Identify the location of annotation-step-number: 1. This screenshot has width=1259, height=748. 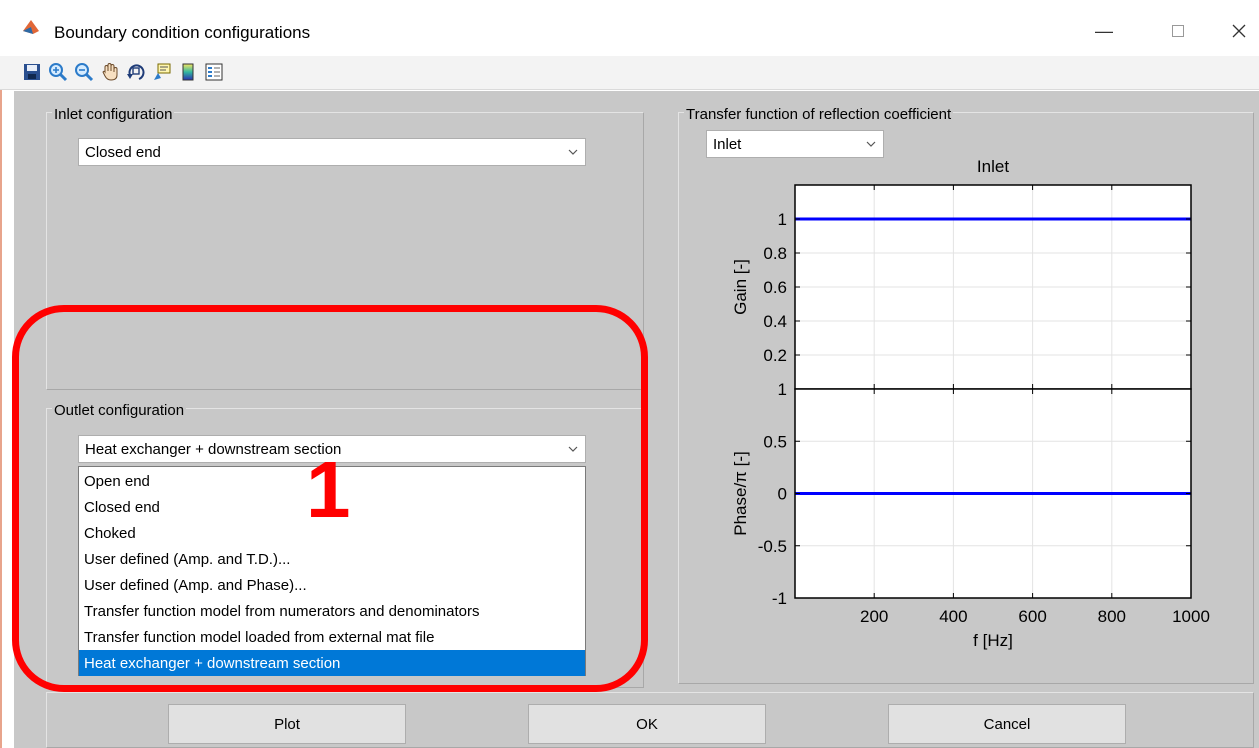
(328, 489).